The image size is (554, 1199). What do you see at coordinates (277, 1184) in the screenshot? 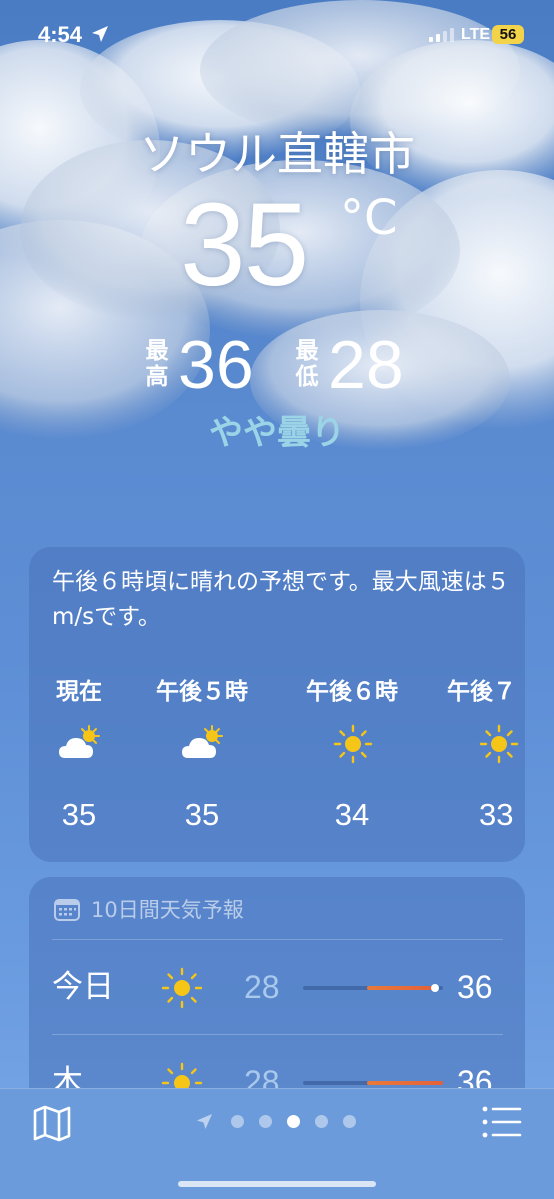
I see `home-indicator` at bounding box center [277, 1184].